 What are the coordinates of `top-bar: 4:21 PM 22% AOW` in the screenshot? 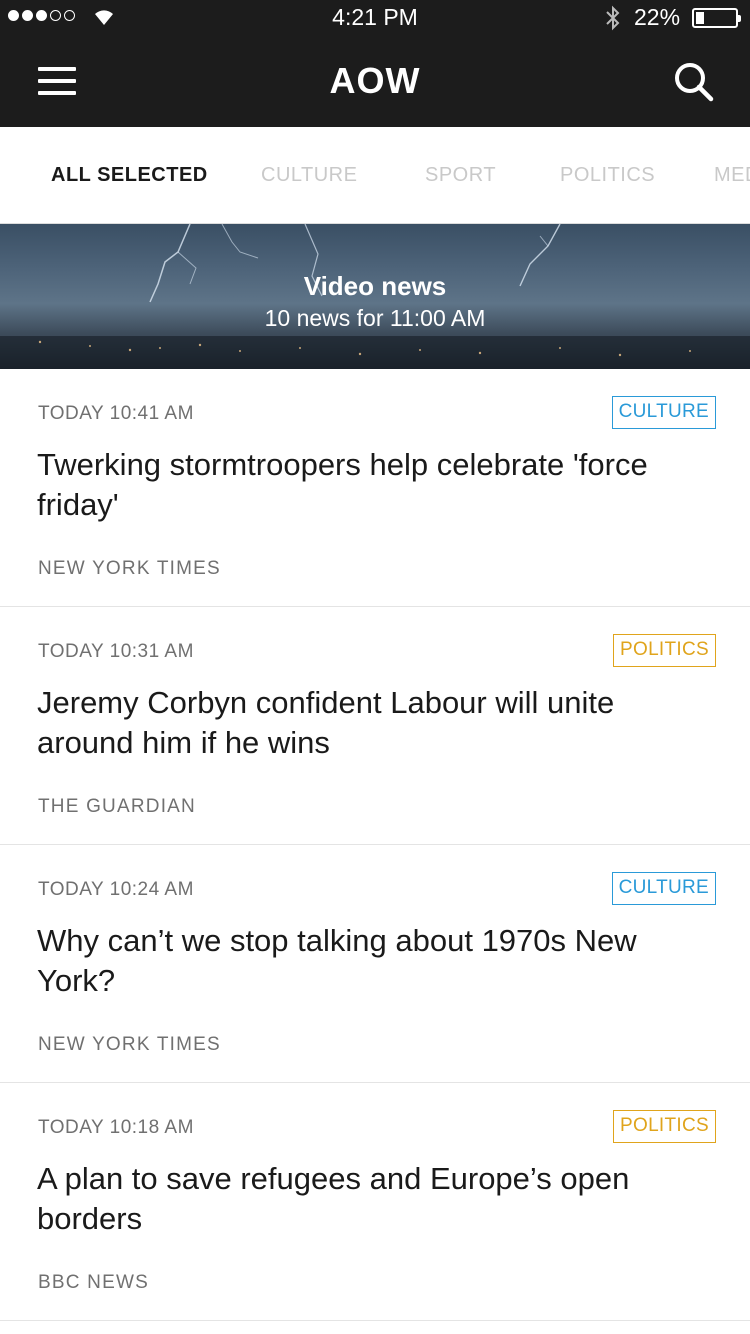 It's located at (375, 63).